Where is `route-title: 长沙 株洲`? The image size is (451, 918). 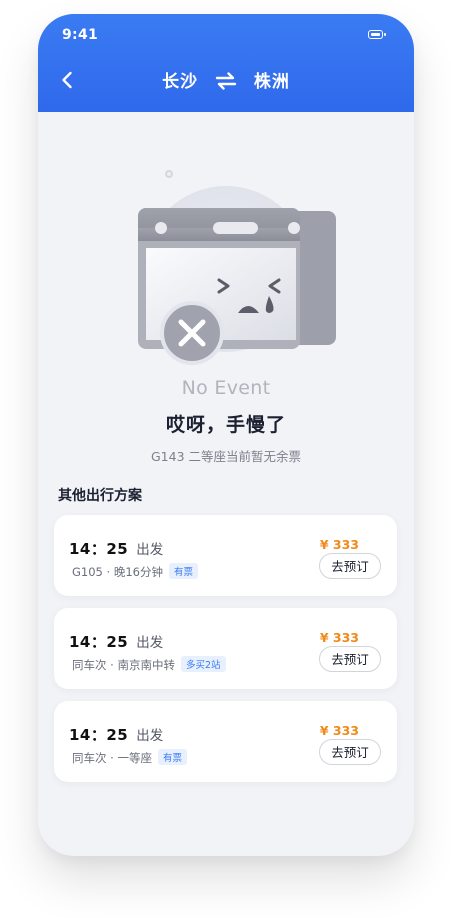
route-title: 长沙 株洲 is located at coordinates (226, 81).